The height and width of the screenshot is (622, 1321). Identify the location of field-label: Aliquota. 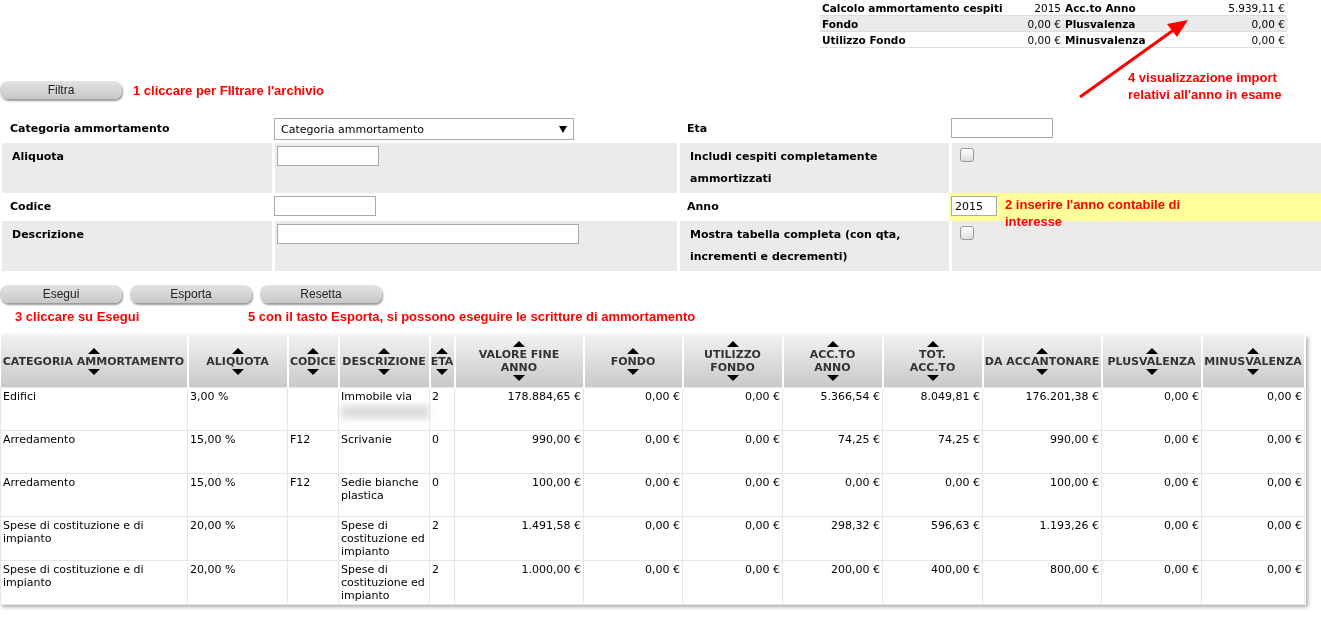
(38, 157).